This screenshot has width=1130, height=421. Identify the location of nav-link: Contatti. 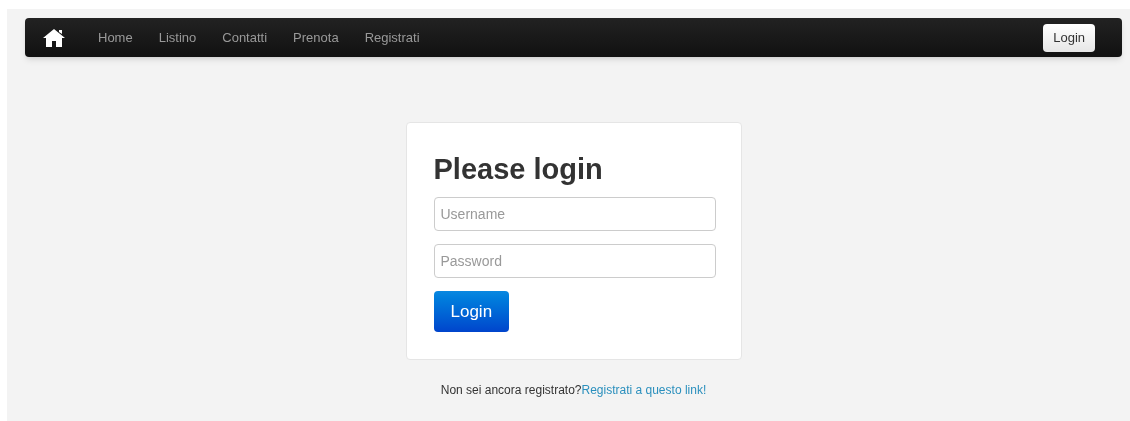
(245, 37).